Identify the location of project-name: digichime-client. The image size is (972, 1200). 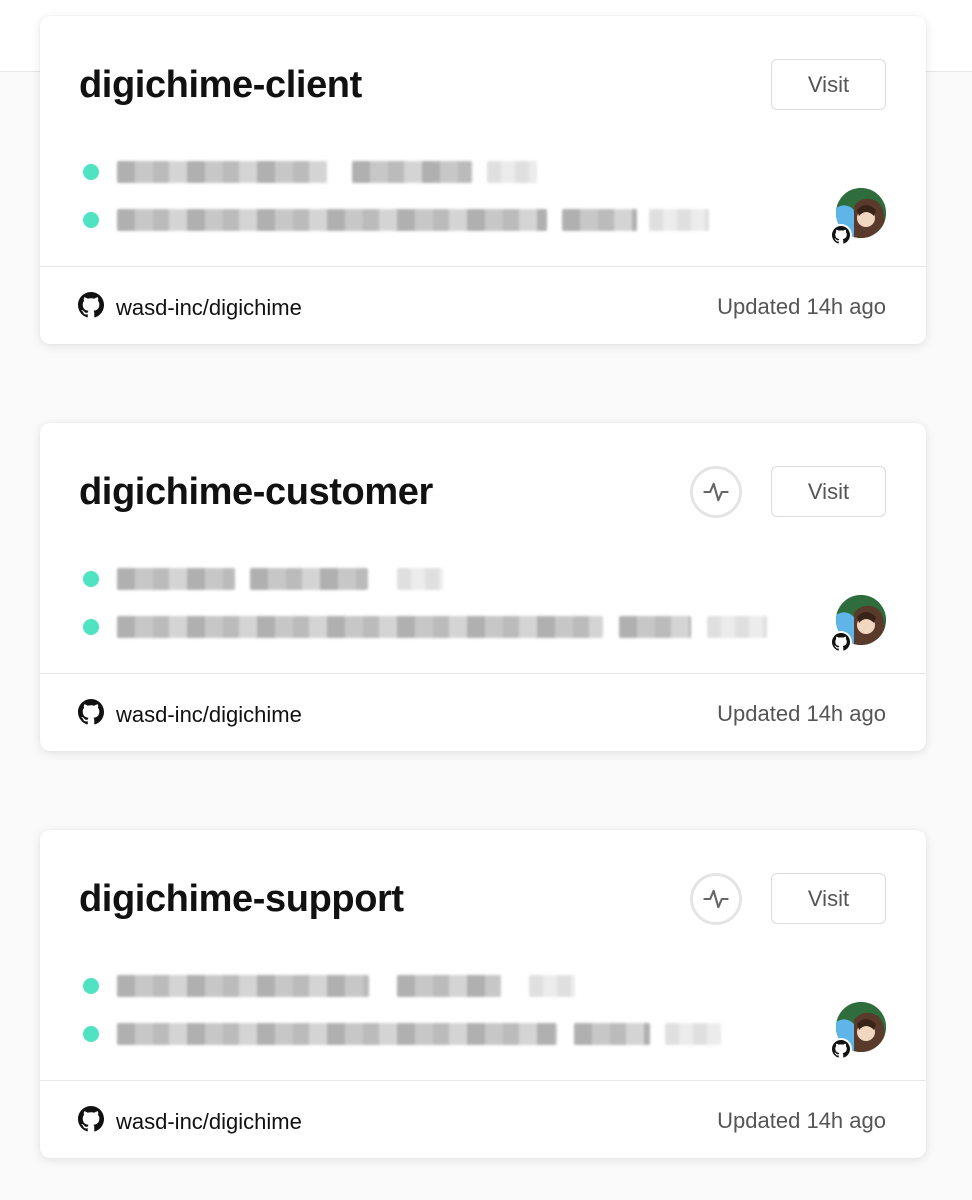
(220, 85).